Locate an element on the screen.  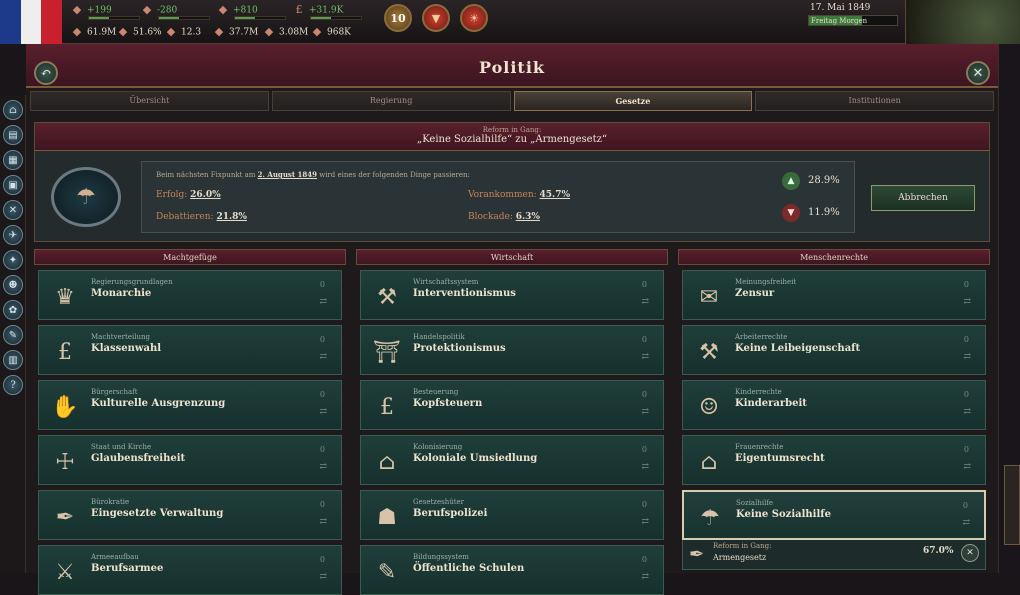
stat-value: 968K is located at coordinates (339, 32).